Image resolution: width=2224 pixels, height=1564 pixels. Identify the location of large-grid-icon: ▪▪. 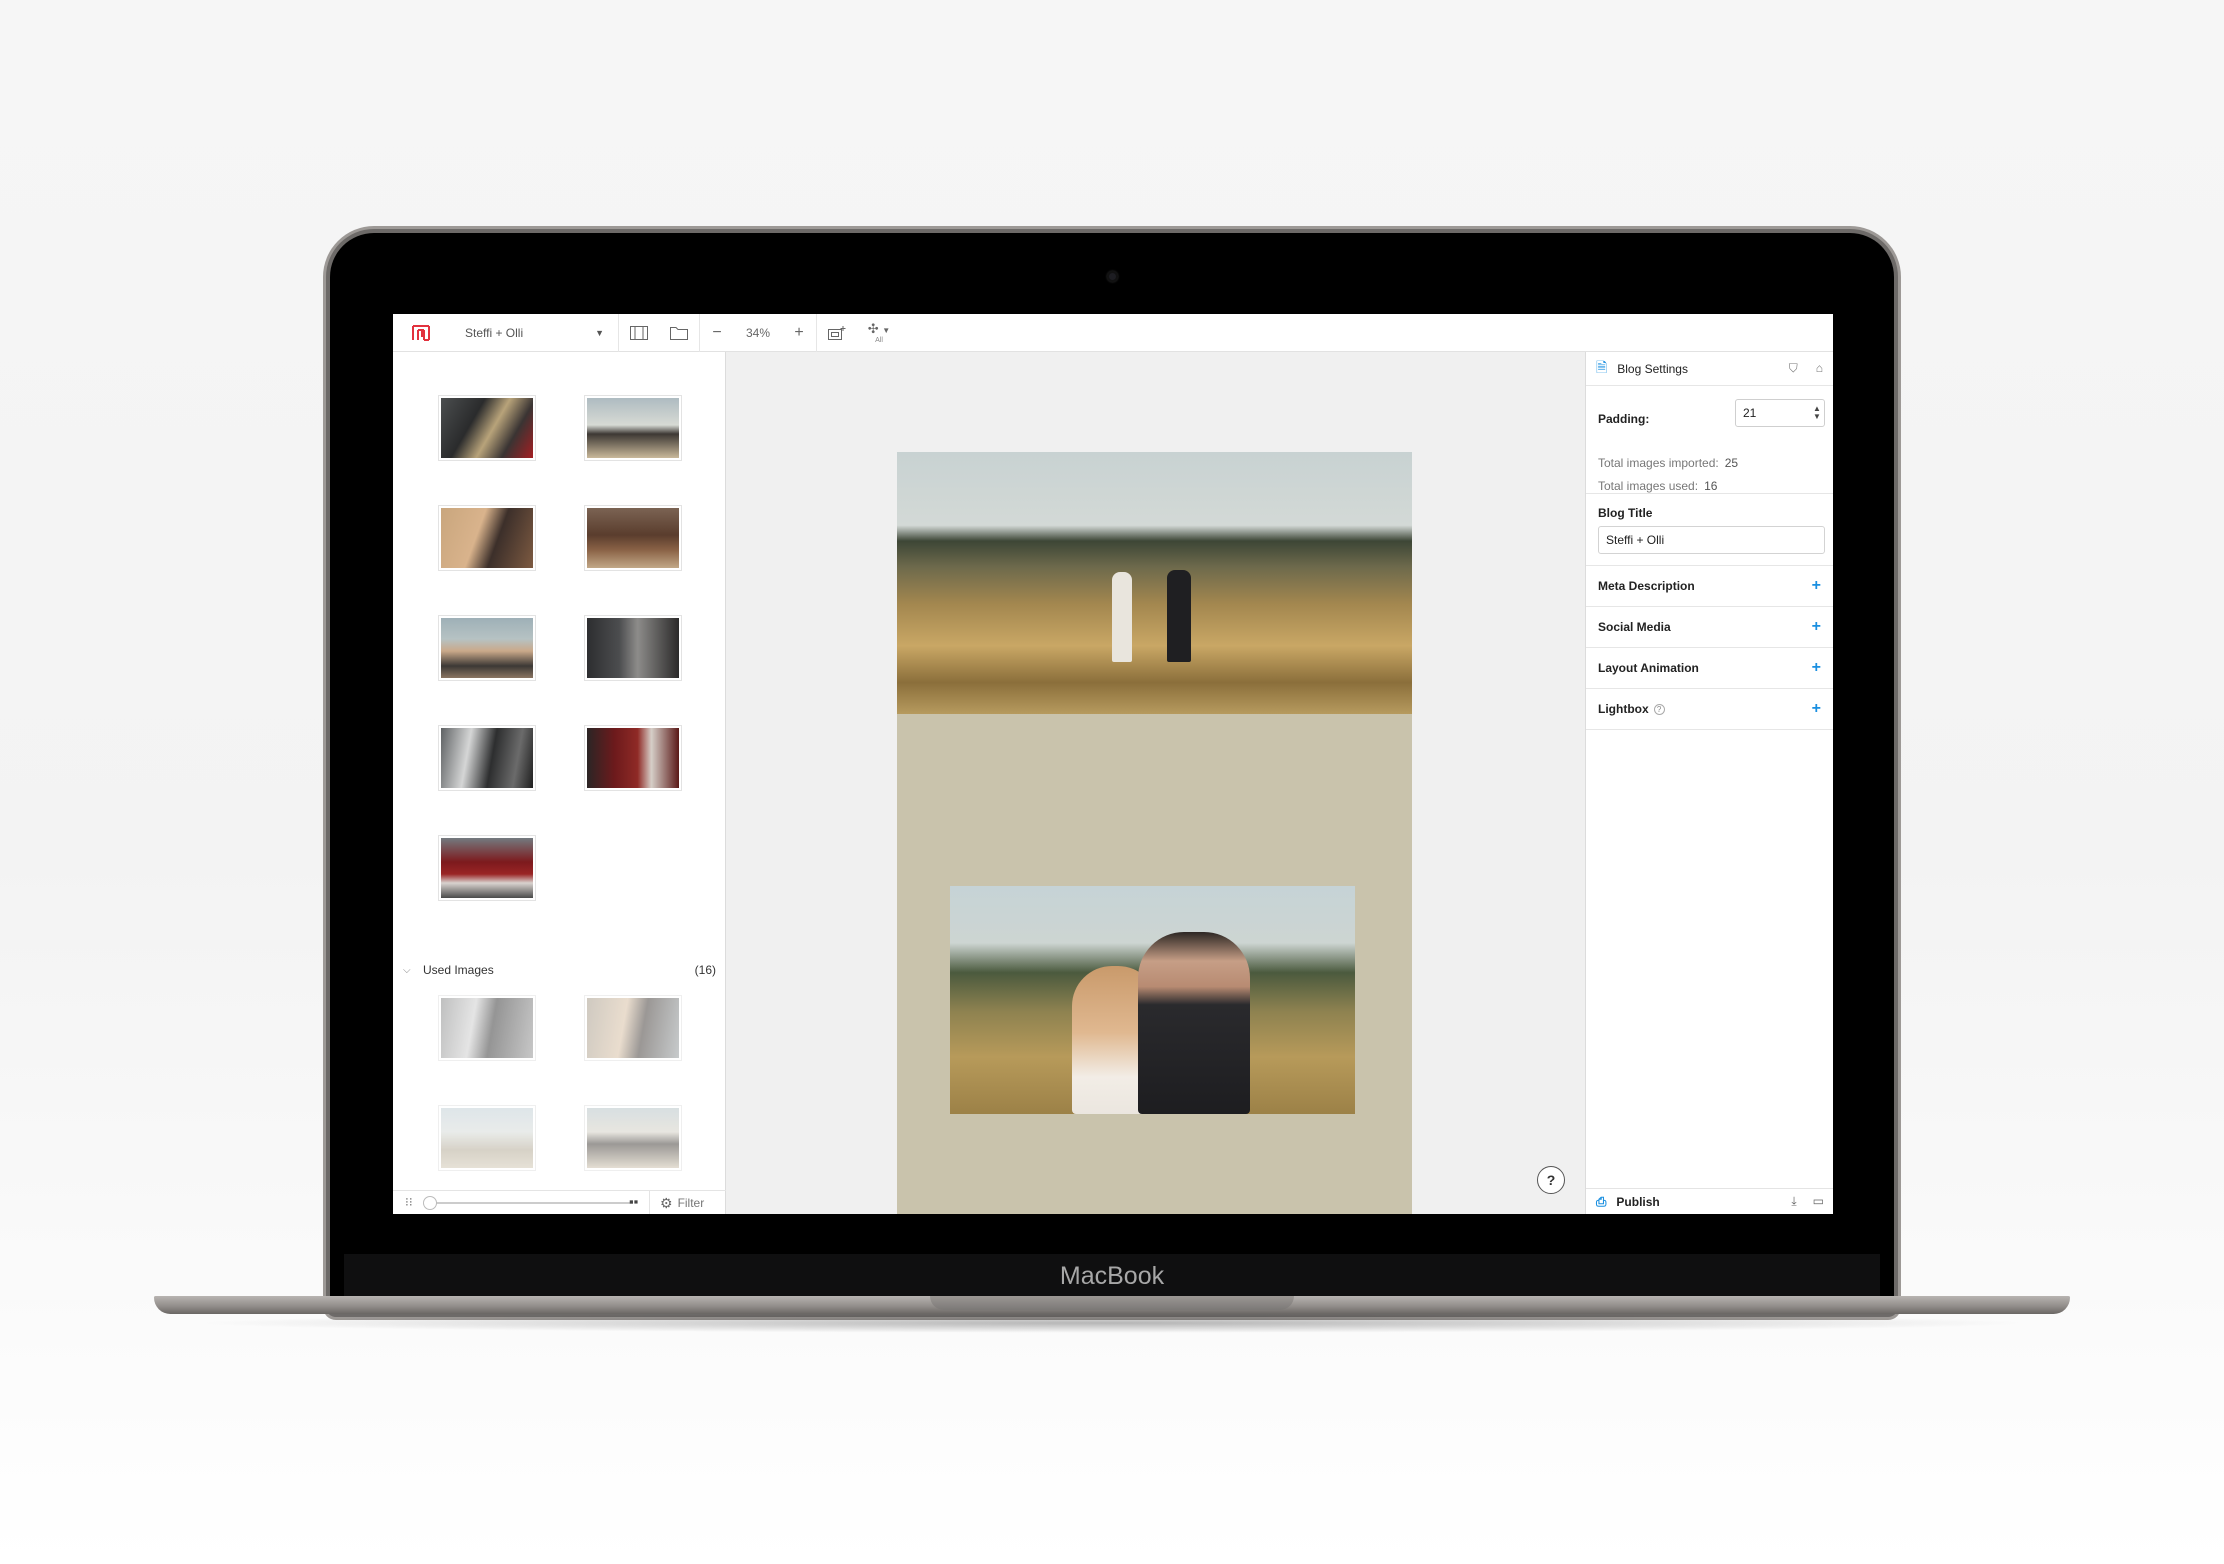
(633, 1201).